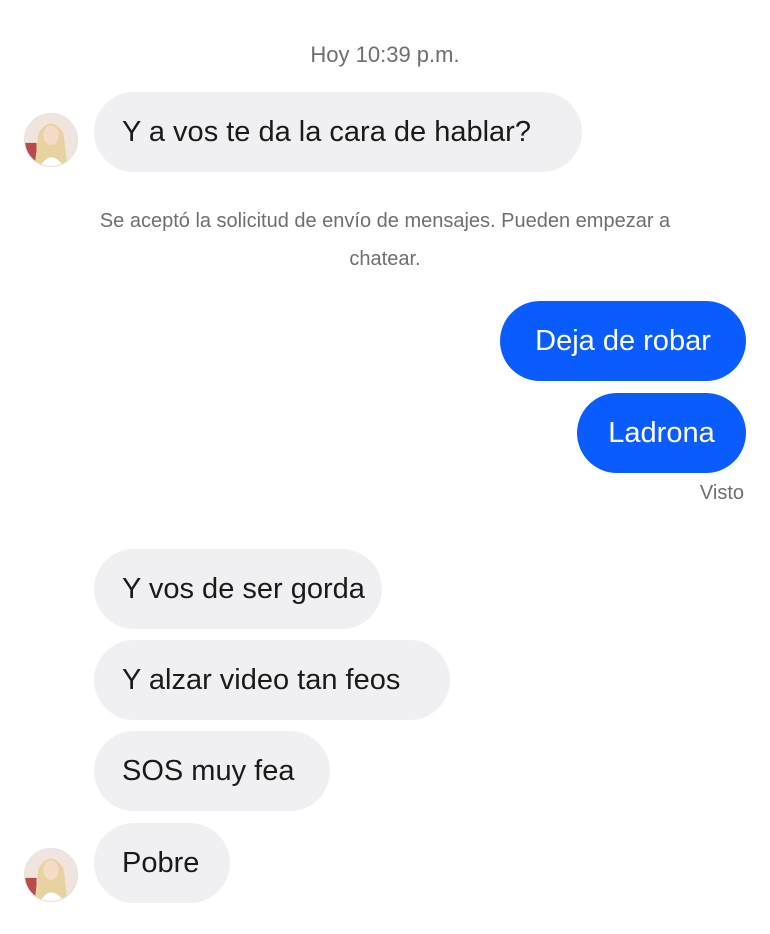 Image resolution: width=770 pixels, height=934 pixels. What do you see at coordinates (208, 771) in the screenshot?
I see `message-text: SOS muy fea` at bounding box center [208, 771].